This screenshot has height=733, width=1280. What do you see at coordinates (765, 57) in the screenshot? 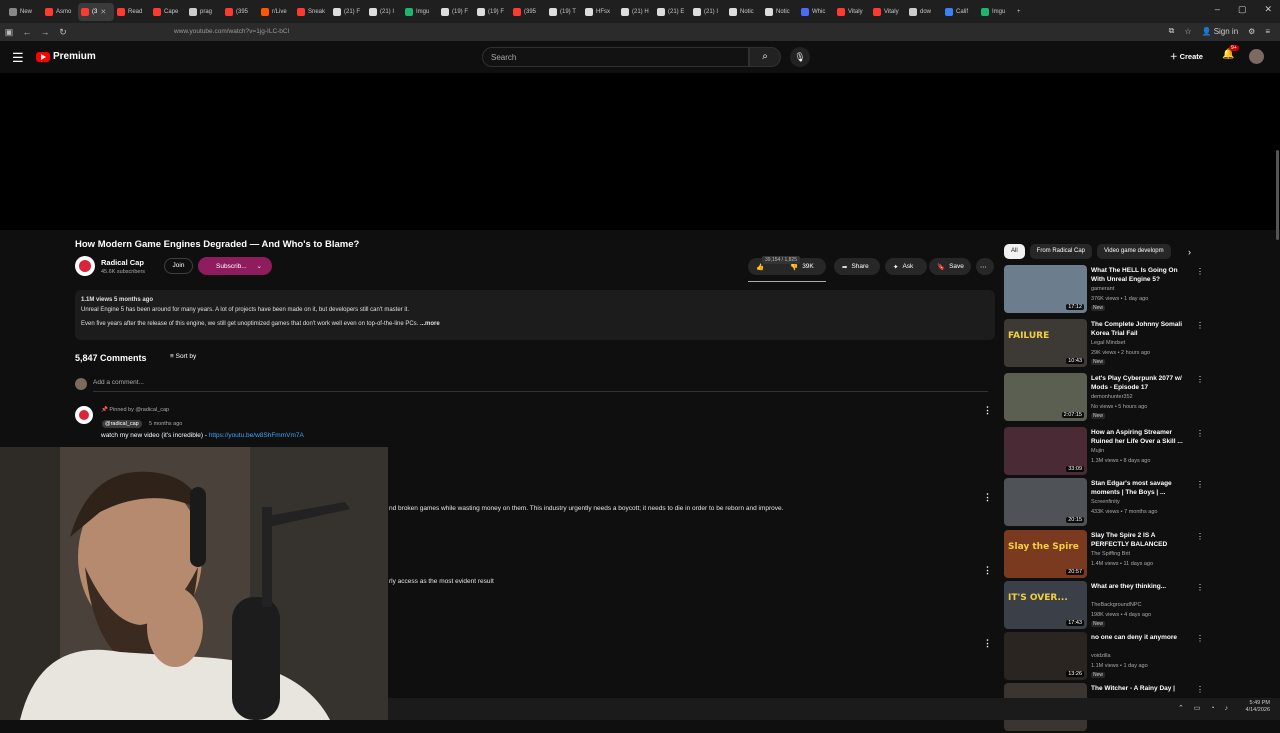
I see `search-button: ⌕` at bounding box center [765, 57].